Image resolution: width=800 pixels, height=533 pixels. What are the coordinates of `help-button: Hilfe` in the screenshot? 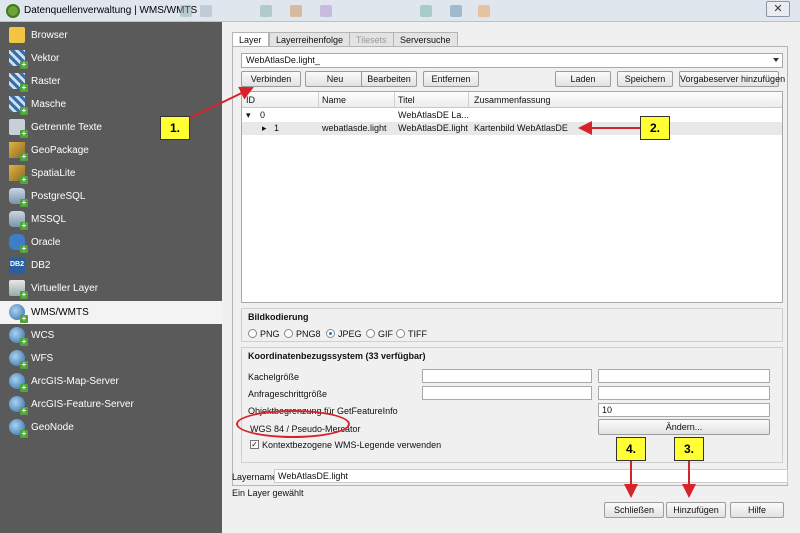 It's located at (757, 510).